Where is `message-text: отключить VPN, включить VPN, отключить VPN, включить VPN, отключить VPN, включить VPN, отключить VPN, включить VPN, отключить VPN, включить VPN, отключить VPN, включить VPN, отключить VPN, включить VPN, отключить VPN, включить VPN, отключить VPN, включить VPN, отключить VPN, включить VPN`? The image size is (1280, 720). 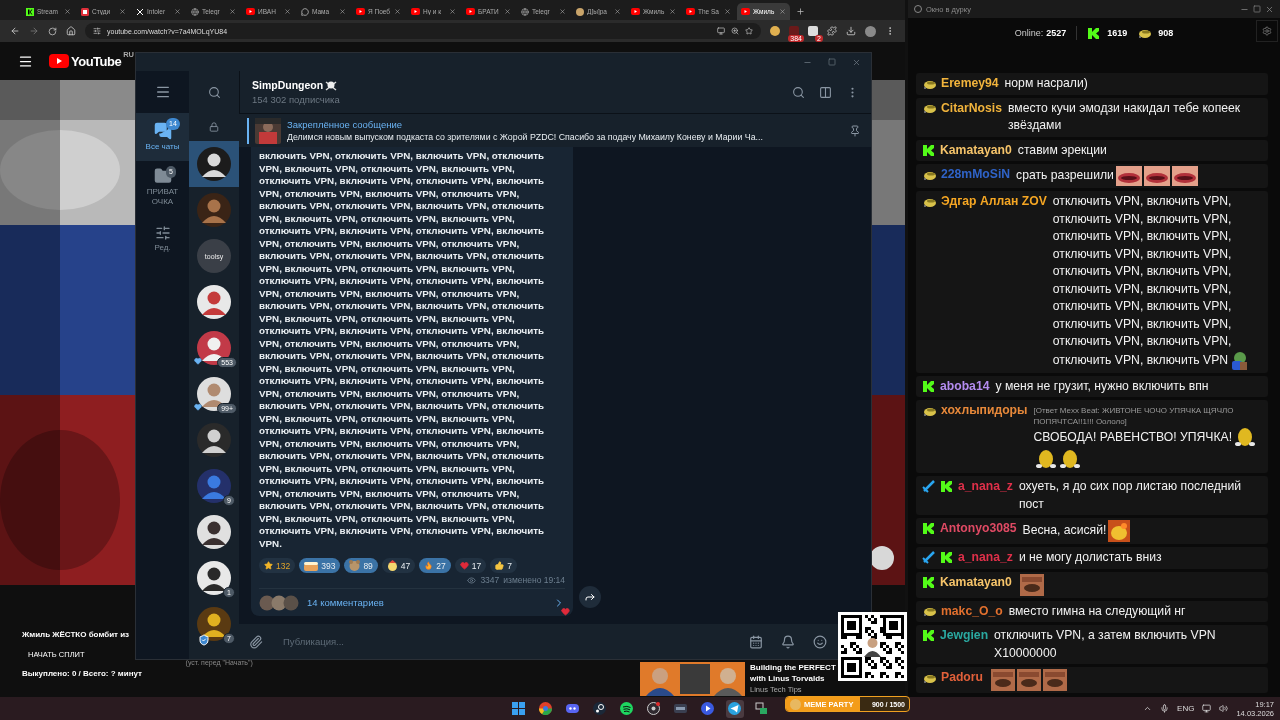 message-text: отключить VPN, включить VPN, отключить VPN, включить VPN, отключить VPN, включить VPN, отключить VPN, включить VPN, отключить VPN, включить VPN, отключить VPN, включить VPN, отключить VPN, включить VPN, отключить VPN, включить VPN, отключить VPN, включить VPN, отключить VPN, включить VPN is located at coordinates (1142, 280).